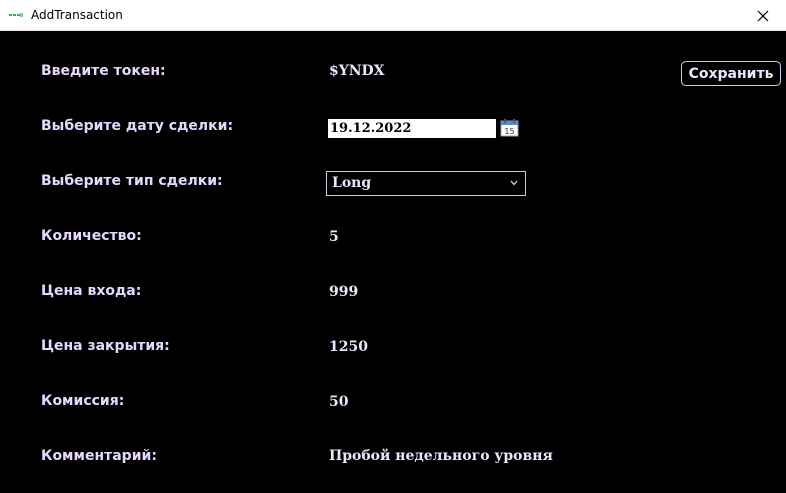 The height and width of the screenshot is (493, 786). Describe the element at coordinates (352, 183) in the screenshot. I see `type-select-value: Long` at that location.